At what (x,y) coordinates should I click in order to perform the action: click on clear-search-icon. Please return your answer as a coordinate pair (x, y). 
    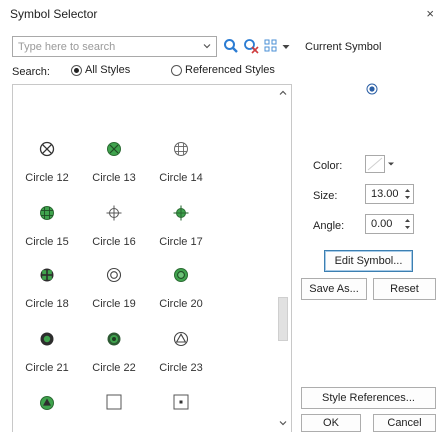
    Looking at the image, I should click on (251, 46).